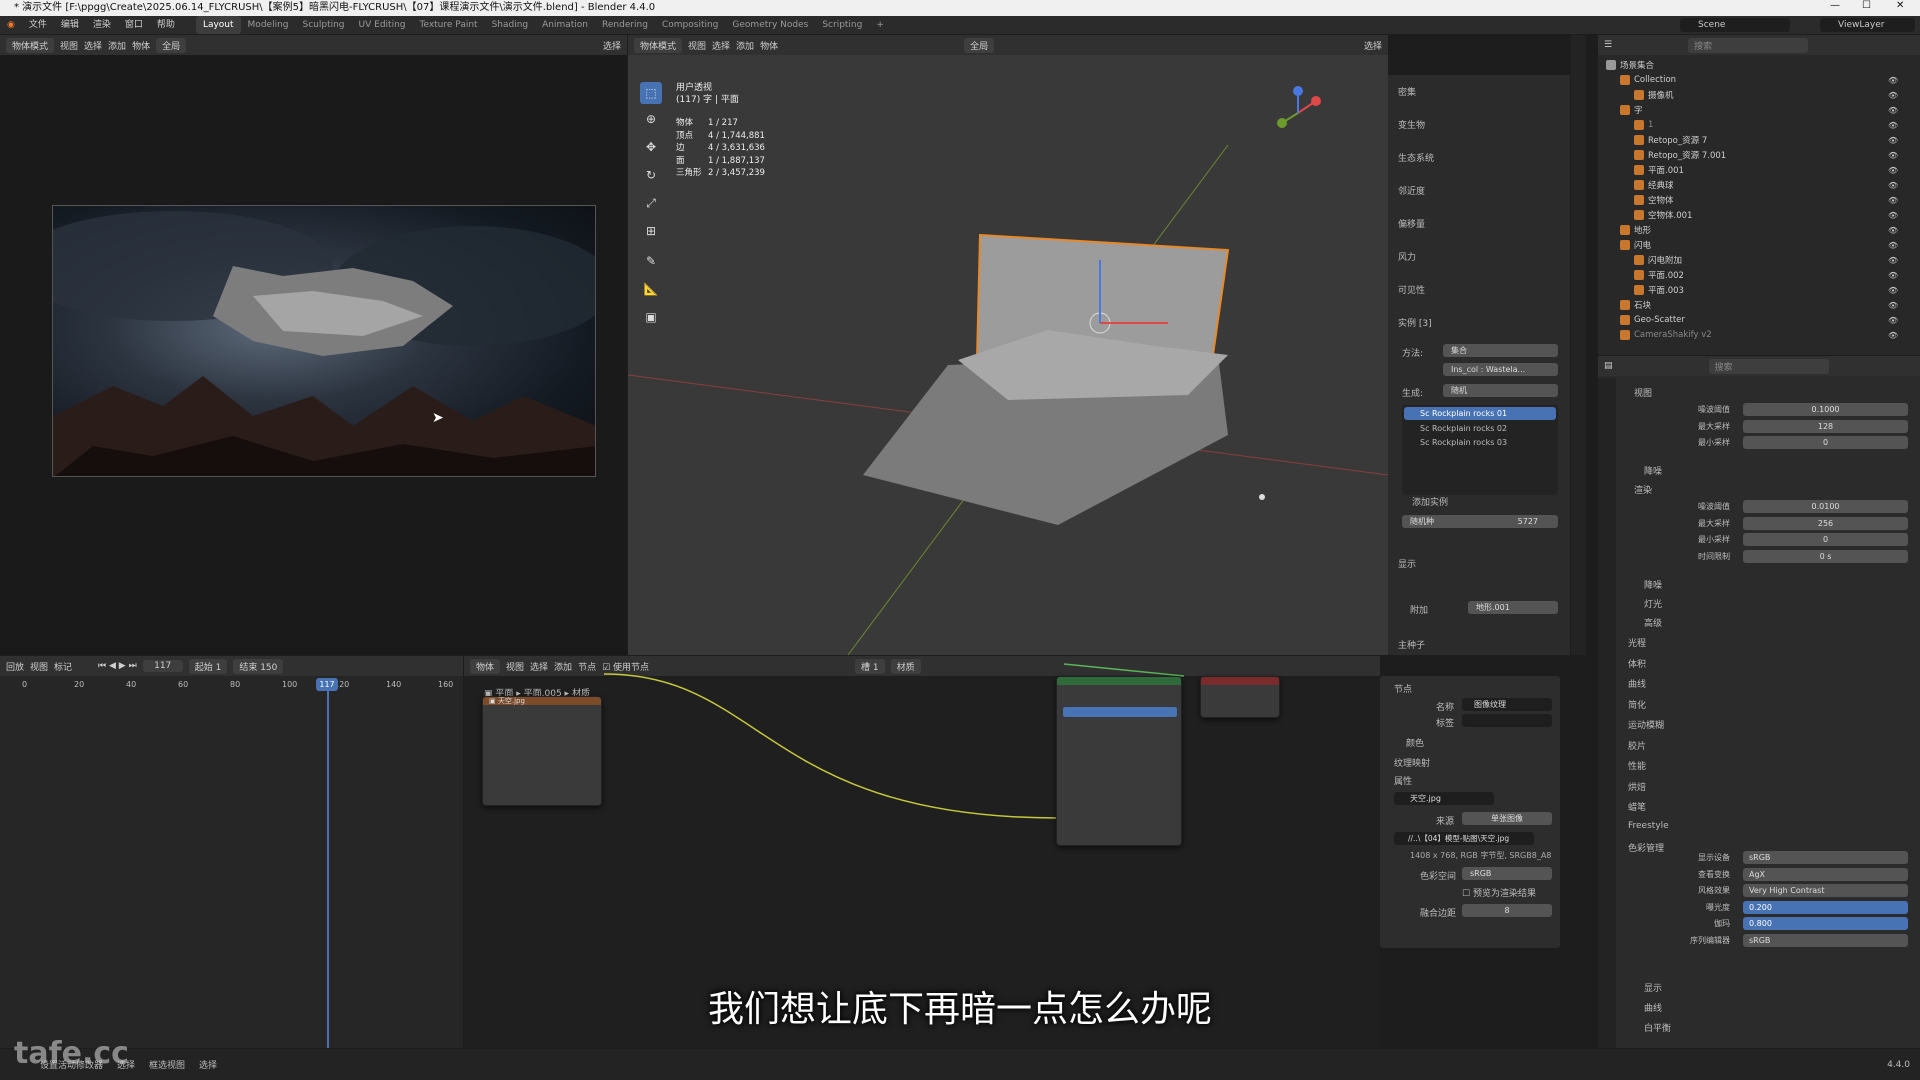 Image resolution: width=1920 pixels, height=1080 pixels. What do you see at coordinates (141, 45) in the screenshot?
I see `image-editor-menu-object: 物体` at bounding box center [141, 45].